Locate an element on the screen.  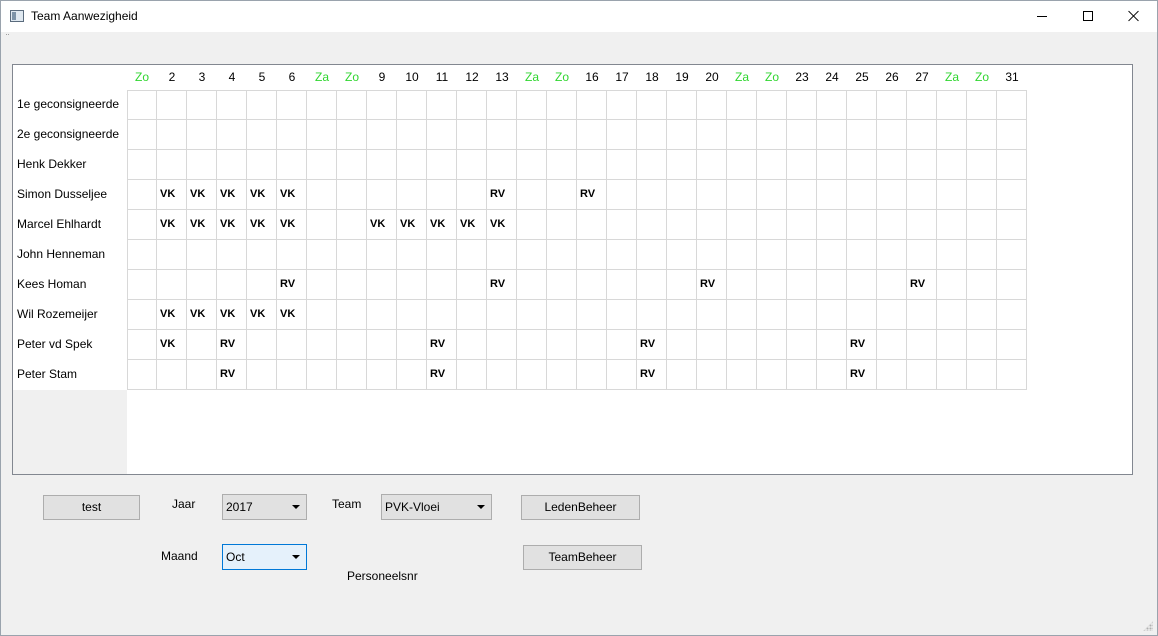
row-header-name: Simon Dusseljee is located at coordinates (70, 195).